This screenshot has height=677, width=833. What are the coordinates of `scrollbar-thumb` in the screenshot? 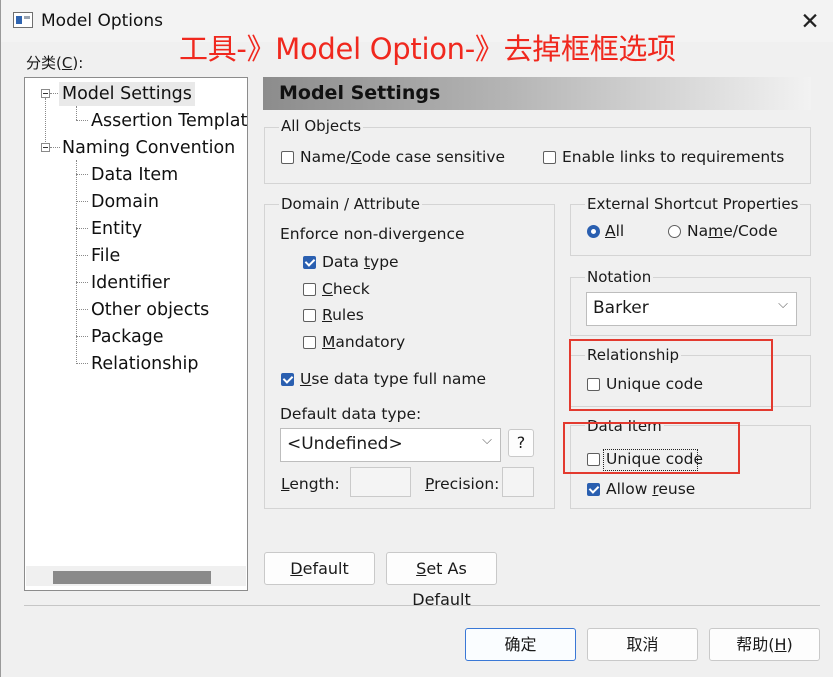 It's located at (132, 577).